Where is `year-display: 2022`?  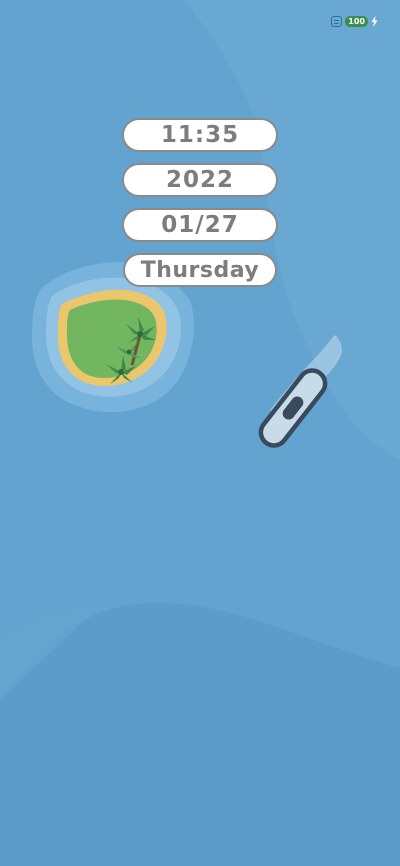 year-display: 2022 is located at coordinates (200, 180).